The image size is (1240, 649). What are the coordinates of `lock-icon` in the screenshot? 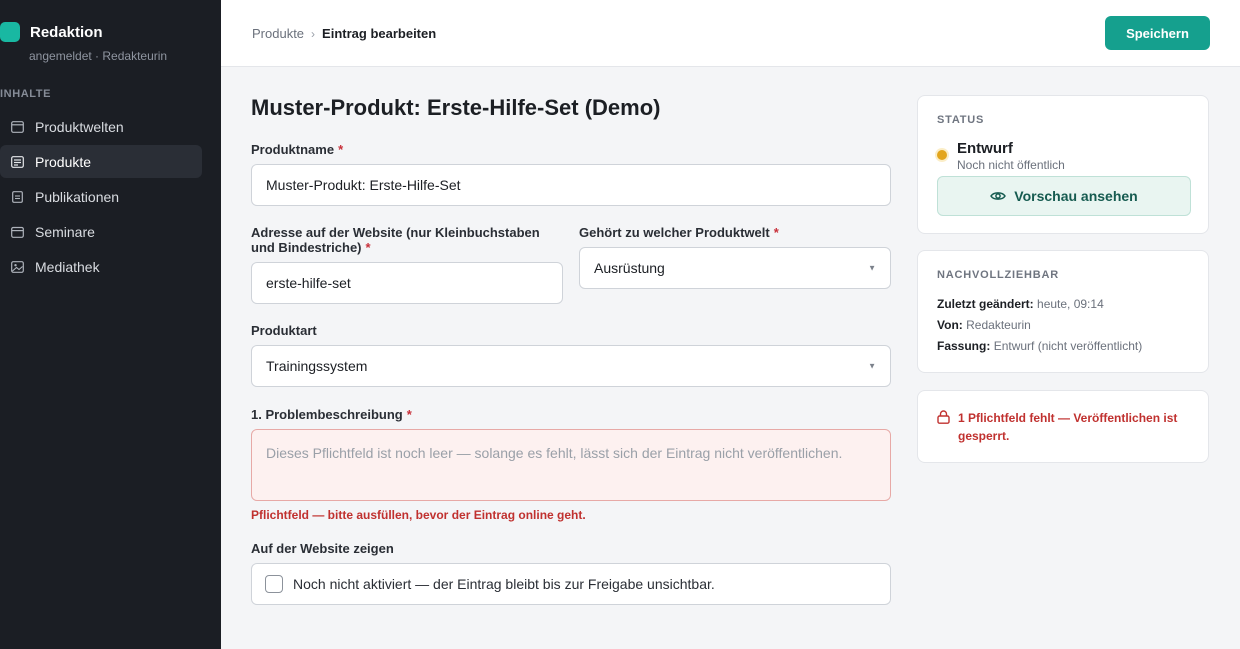 It's located at (943, 419).